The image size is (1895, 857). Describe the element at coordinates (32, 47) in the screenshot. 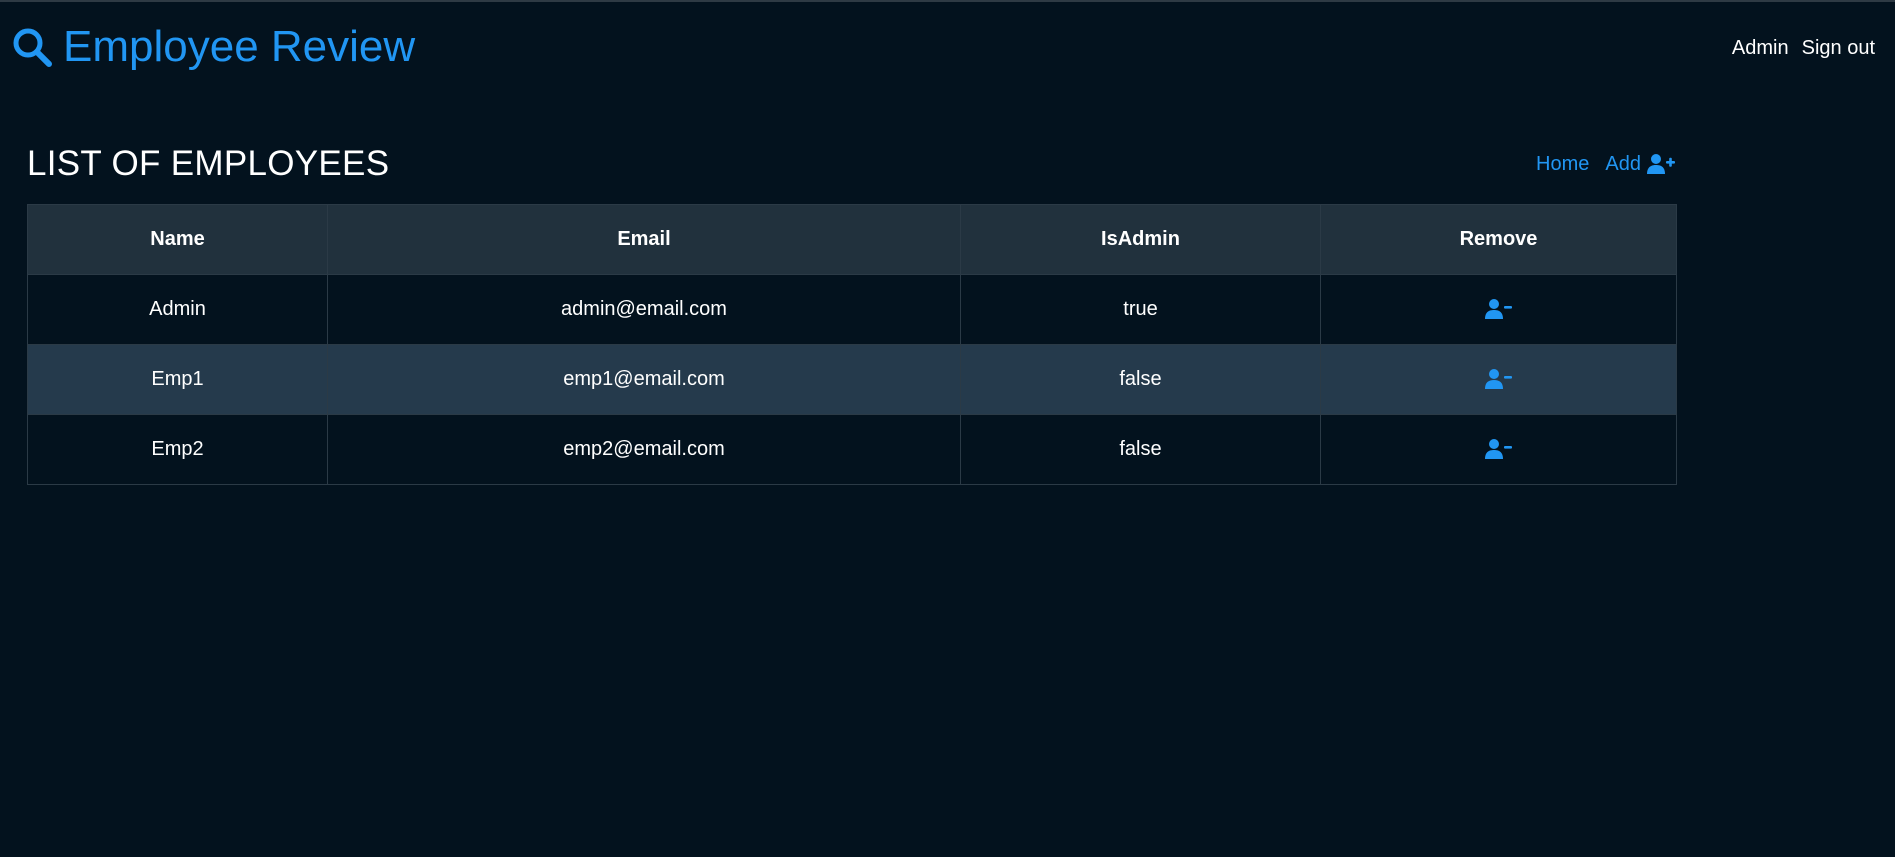

I see `search-icon` at that location.